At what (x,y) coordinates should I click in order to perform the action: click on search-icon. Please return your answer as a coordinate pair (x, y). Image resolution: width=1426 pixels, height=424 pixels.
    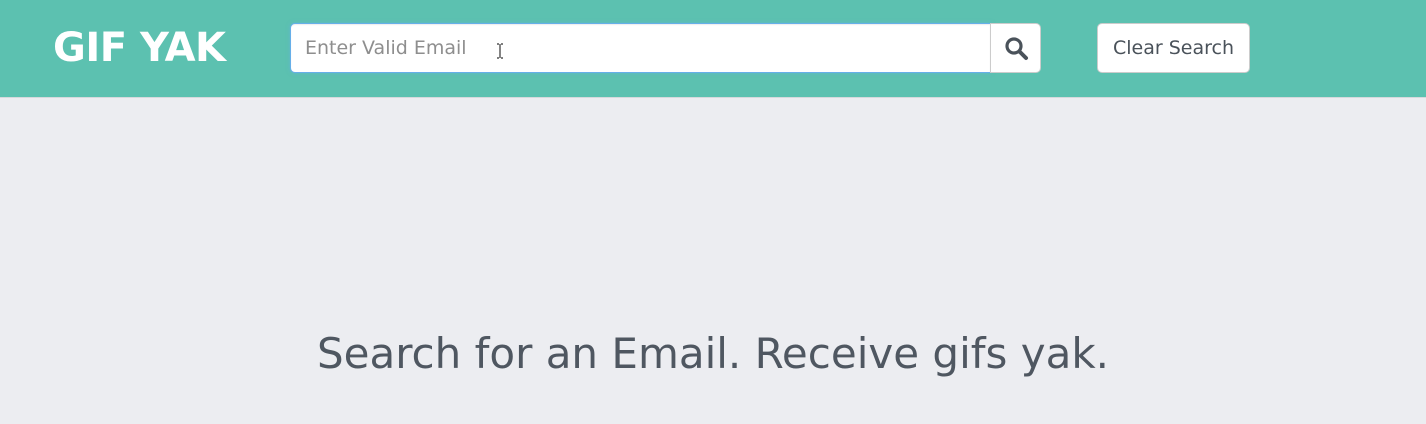
    Looking at the image, I should click on (1016, 48).